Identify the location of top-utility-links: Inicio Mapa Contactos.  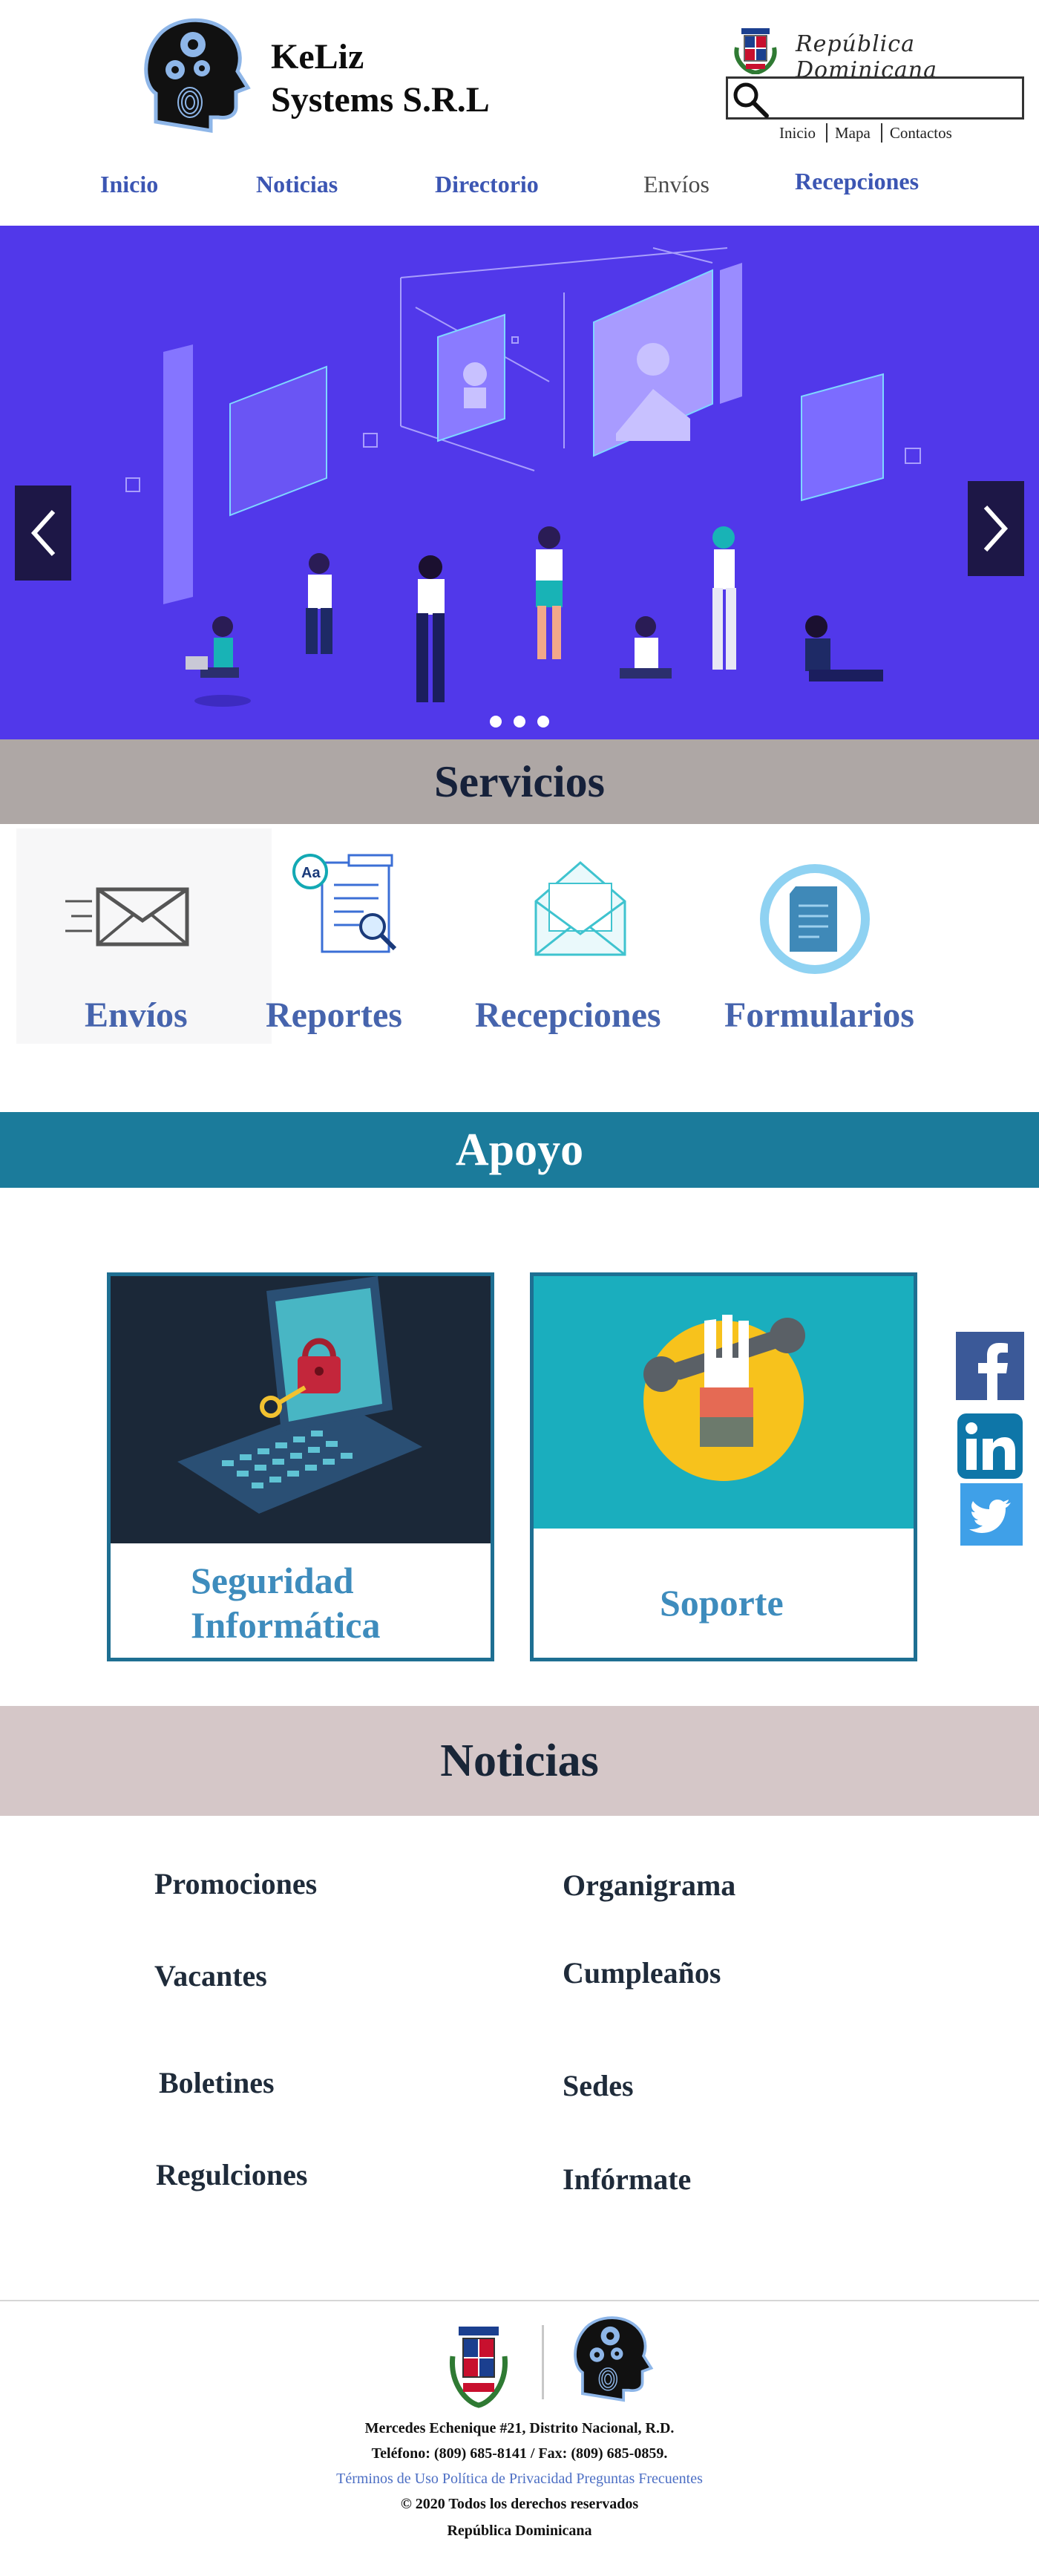
(867, 133).